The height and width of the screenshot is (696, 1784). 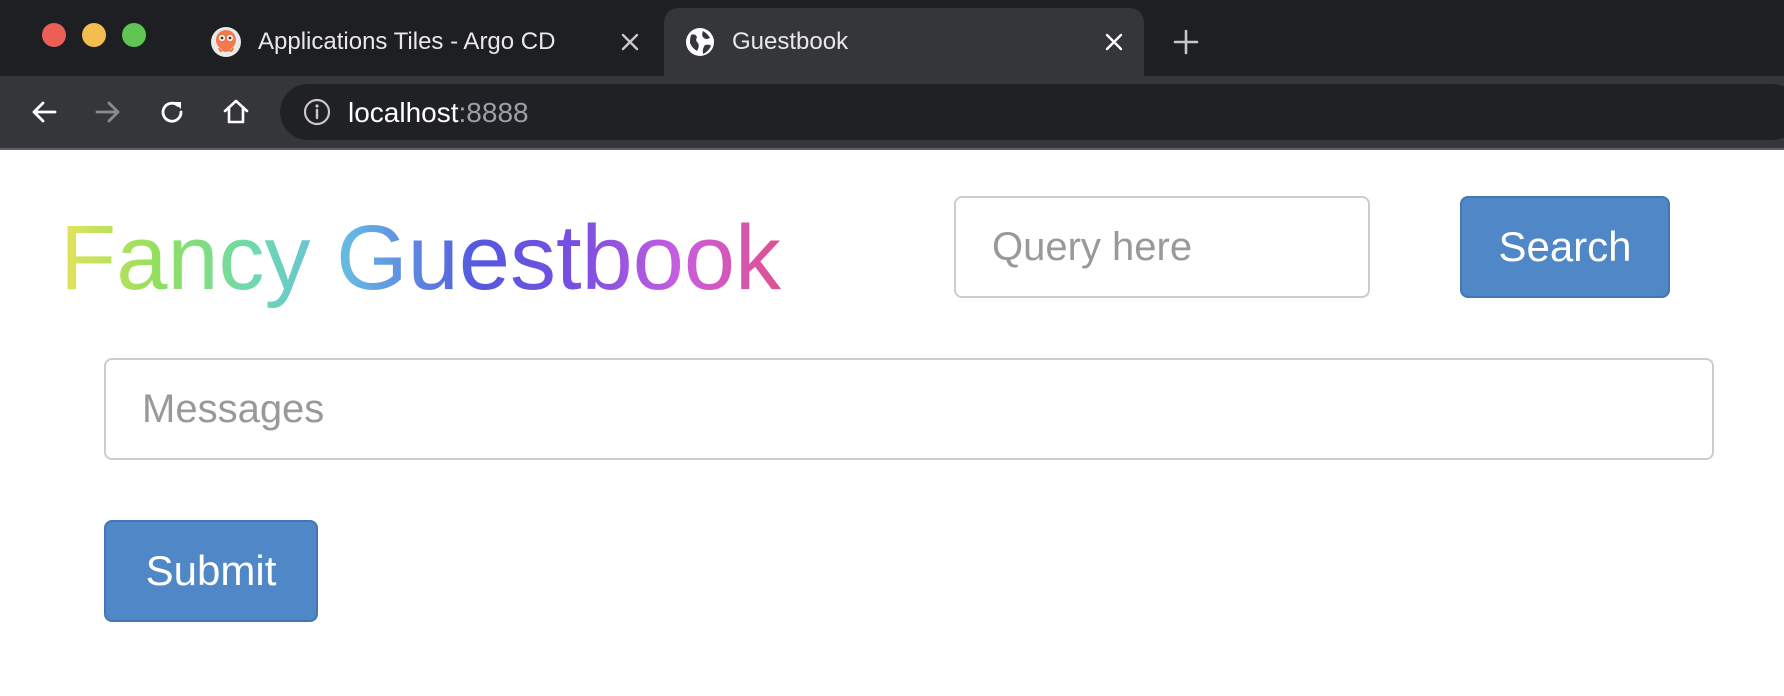 I want to click on new-tab-icon, so click(x=1186, y=42).